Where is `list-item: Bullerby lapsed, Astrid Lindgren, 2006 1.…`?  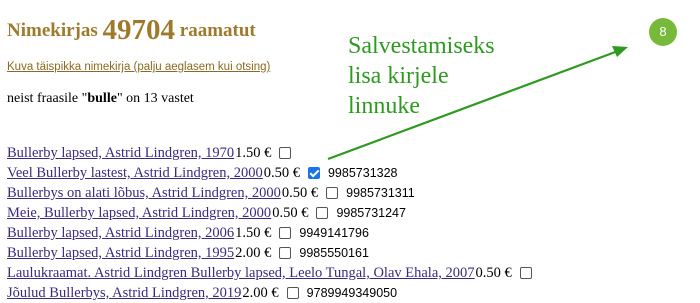
list-item: Bullerby lapsed, Astrid Lindgren, 2006 1.… is located at coordinates (269, 233).